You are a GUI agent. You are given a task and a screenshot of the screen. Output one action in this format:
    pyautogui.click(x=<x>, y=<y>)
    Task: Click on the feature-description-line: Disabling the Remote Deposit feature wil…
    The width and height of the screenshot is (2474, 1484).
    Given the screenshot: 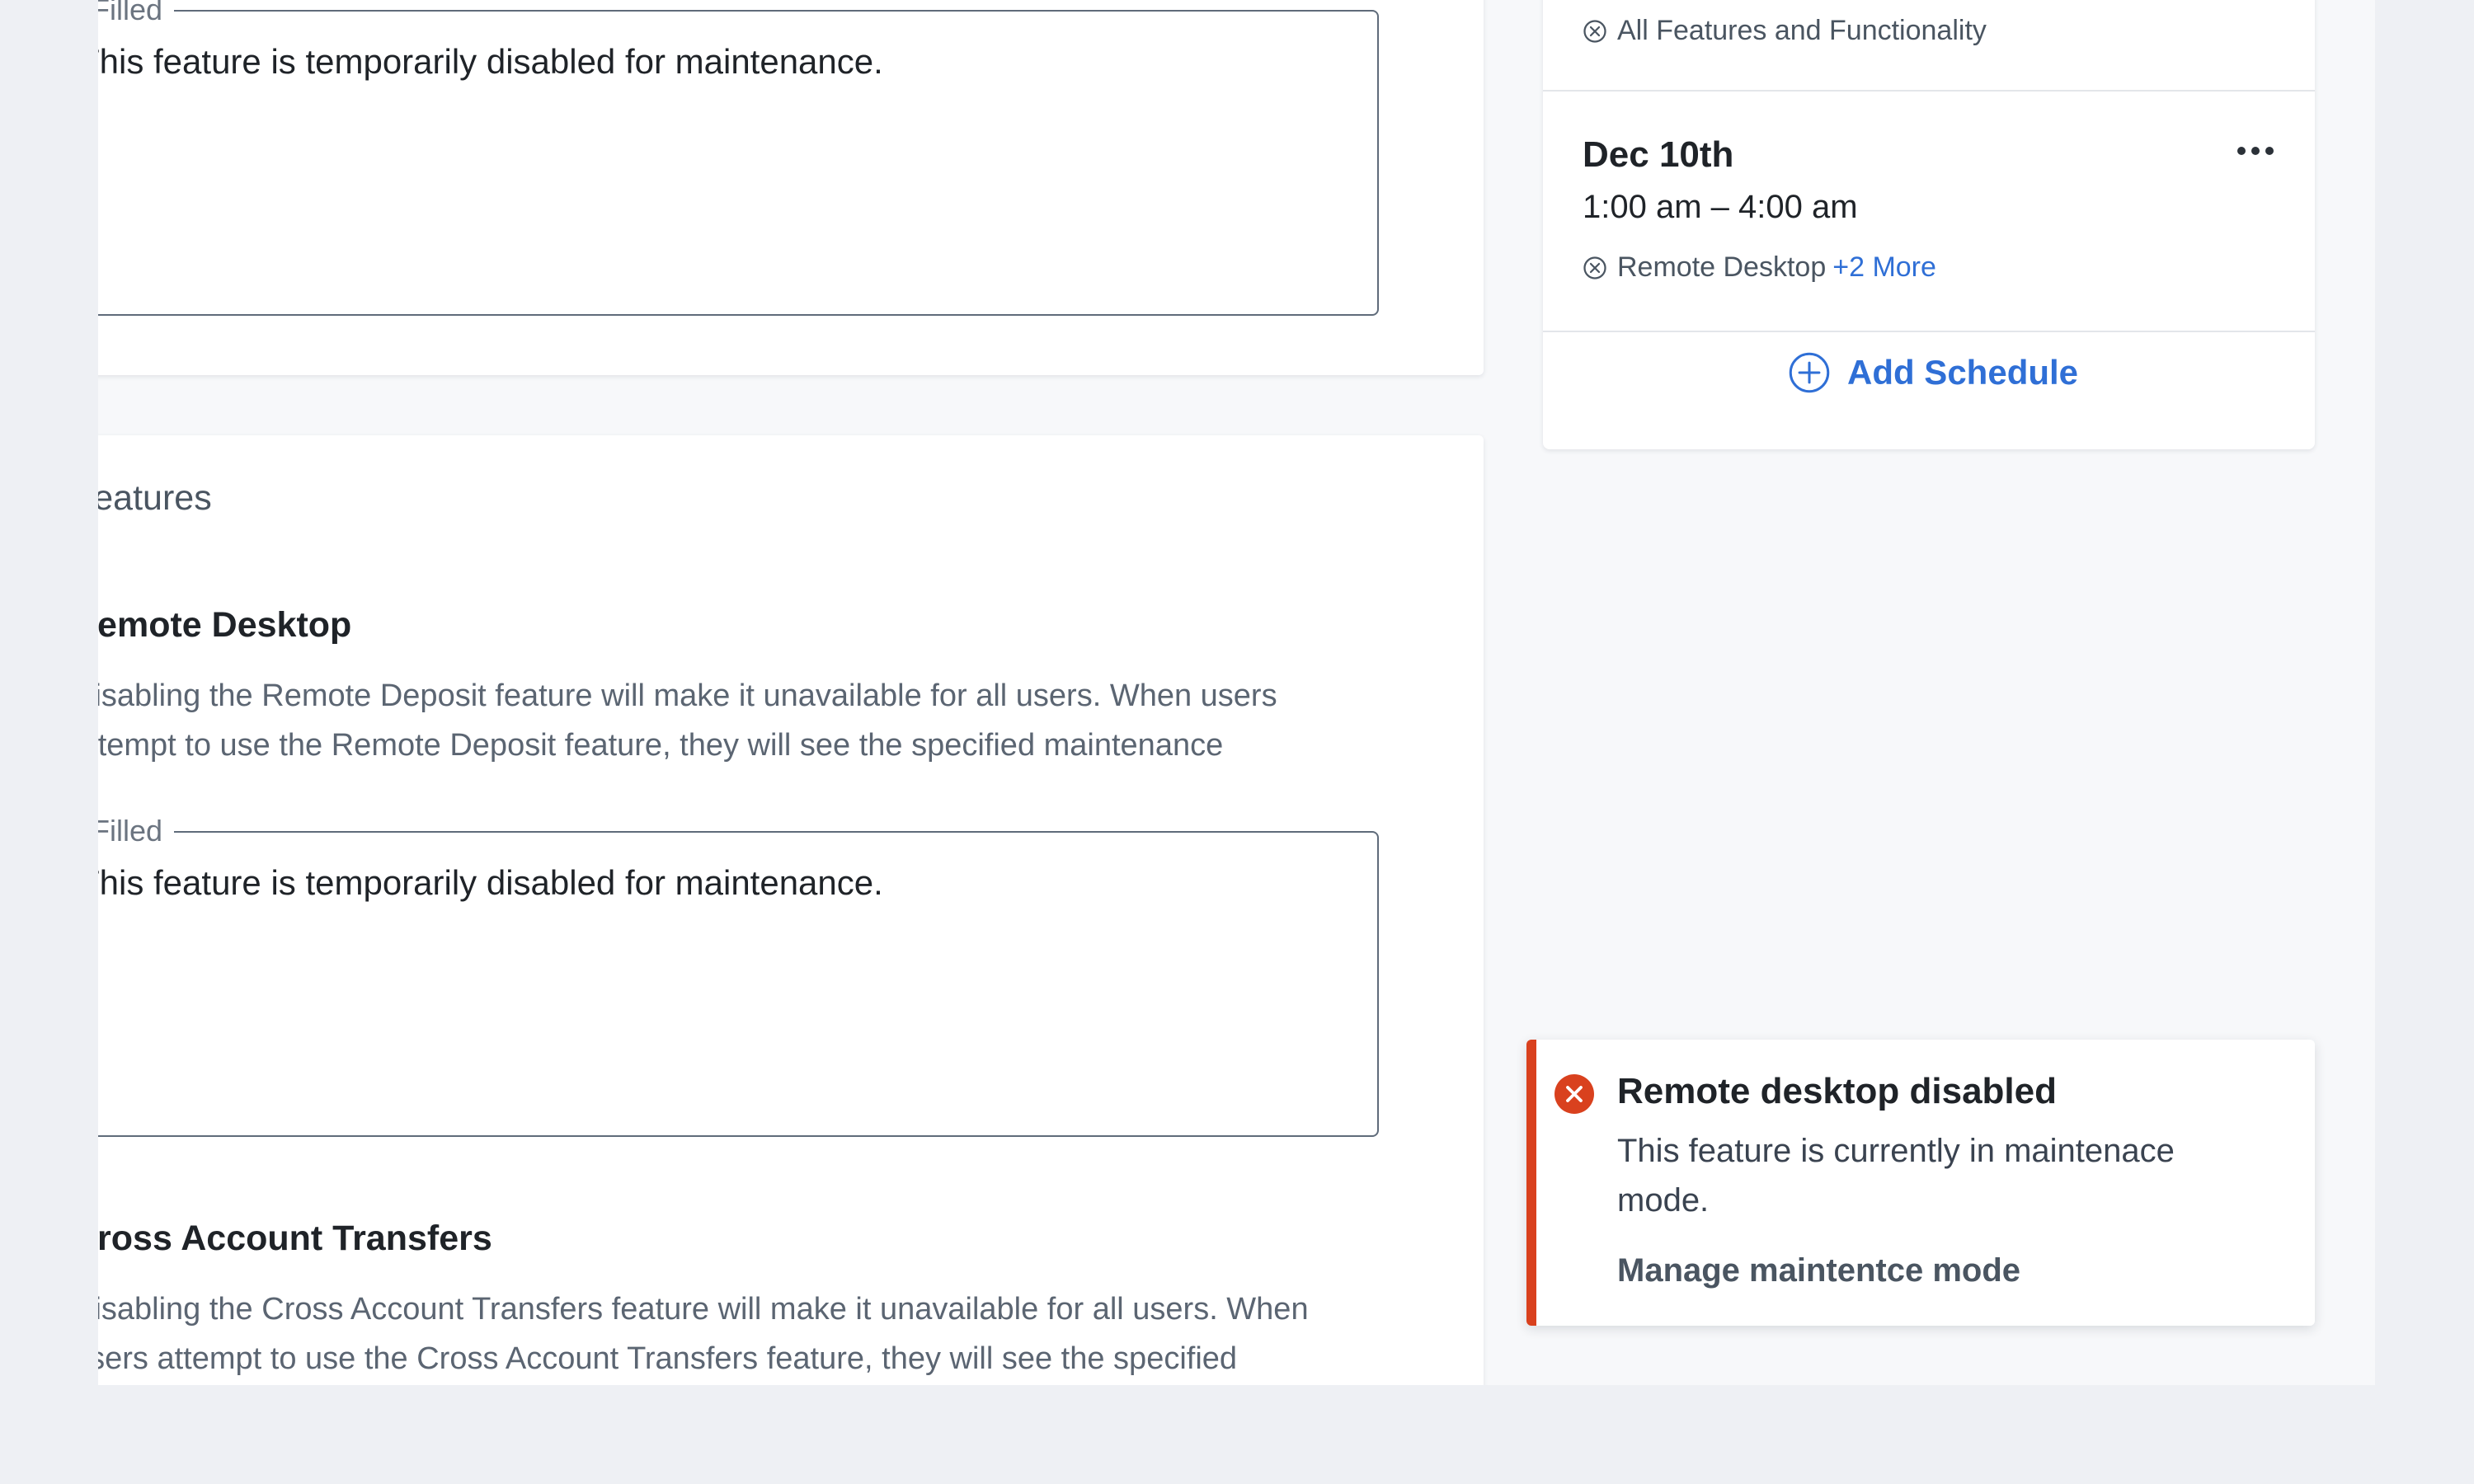 What is the action you would take?
    pyautogui.click(x=687, y=696)
    